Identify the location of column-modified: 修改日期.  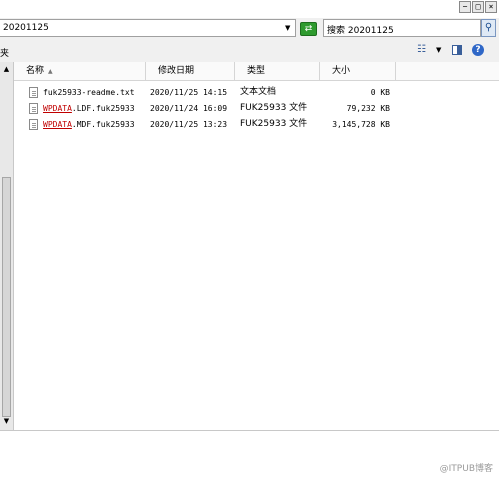
(190, 71).